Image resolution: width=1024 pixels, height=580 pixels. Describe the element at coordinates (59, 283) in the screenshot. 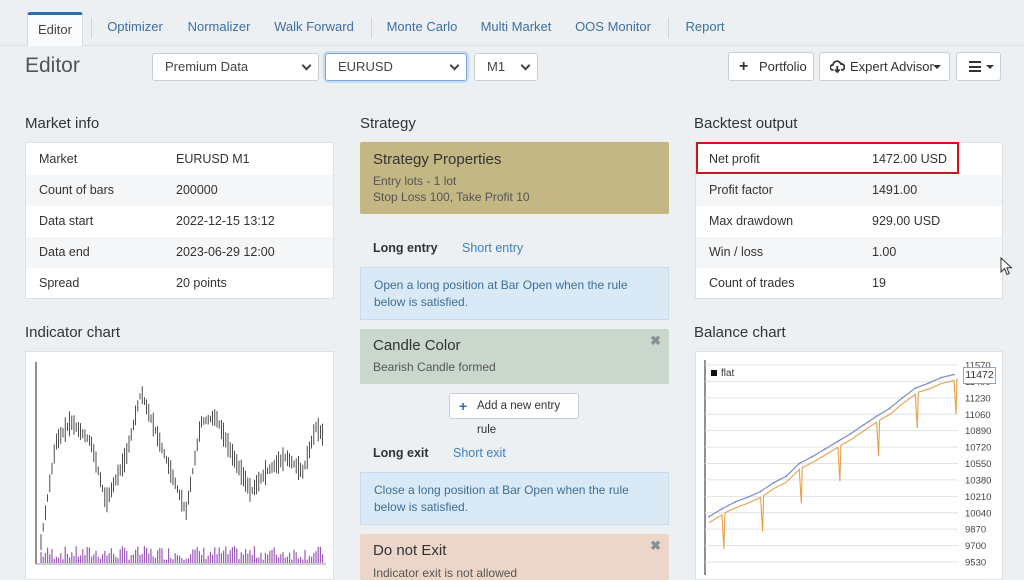

I see `row-key: Spread` at that location.